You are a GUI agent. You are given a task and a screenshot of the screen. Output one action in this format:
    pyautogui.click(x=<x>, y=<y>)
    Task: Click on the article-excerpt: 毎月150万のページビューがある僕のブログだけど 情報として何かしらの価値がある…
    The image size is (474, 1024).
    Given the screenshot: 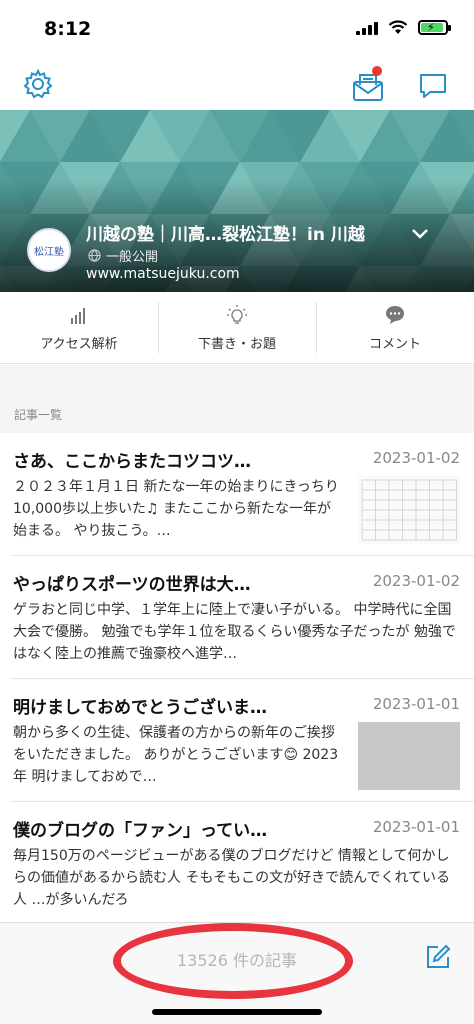 What is the action you would take?
    pyautogui.click(x=232, y=878)
    